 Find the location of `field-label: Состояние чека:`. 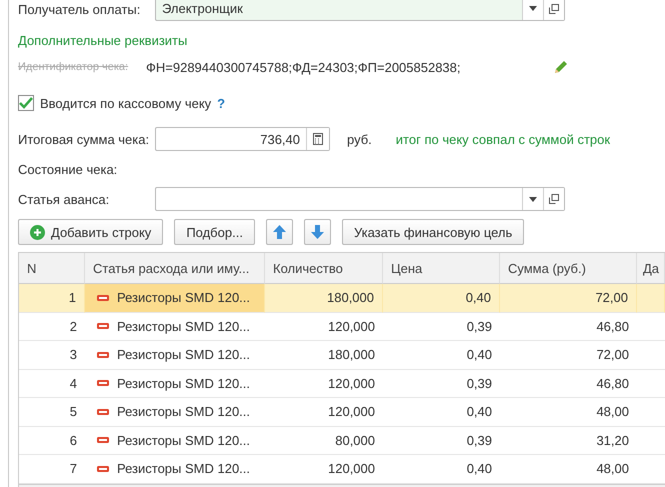

field-label: Состояние чека: is located at coordinates (68, 169).